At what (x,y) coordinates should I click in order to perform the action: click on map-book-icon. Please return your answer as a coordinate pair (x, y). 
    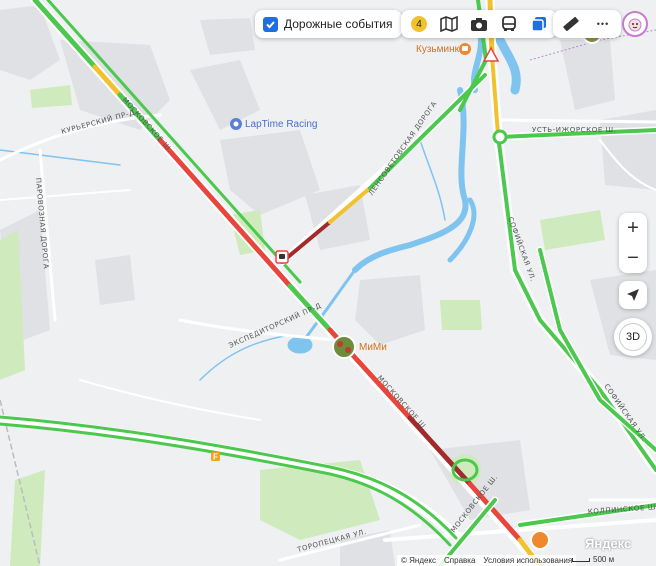
    Looking at the image, I should click on (449, 24).